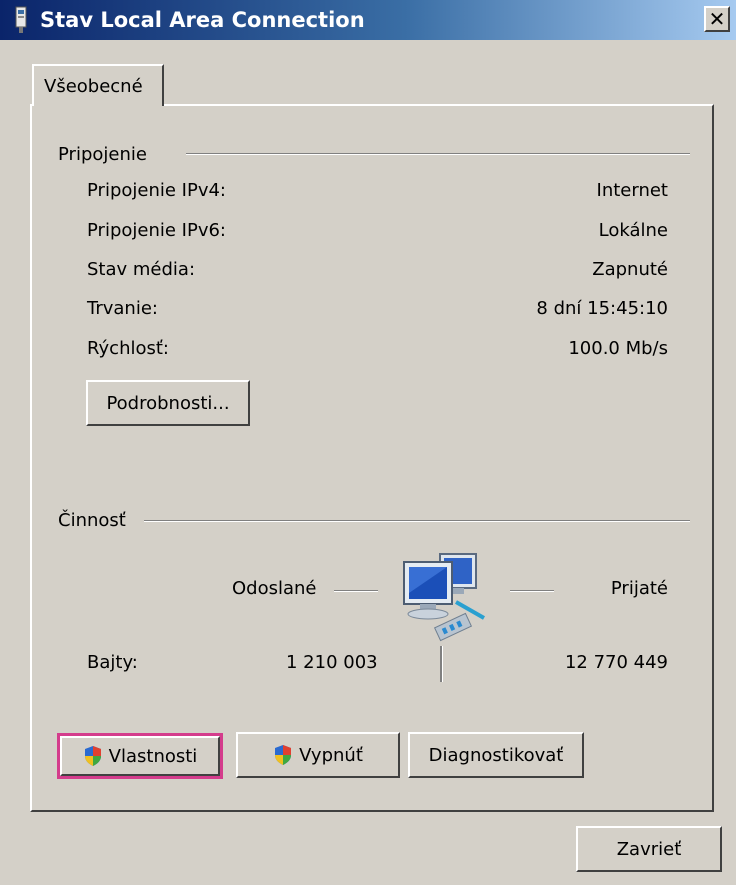 Image resolution: width=736 pixels, height=885 pixels. What do you see at coordinates (630, 269) in the screenshot?
I see `media-state-value: Zapnuté` at bounding box center [630, 269].